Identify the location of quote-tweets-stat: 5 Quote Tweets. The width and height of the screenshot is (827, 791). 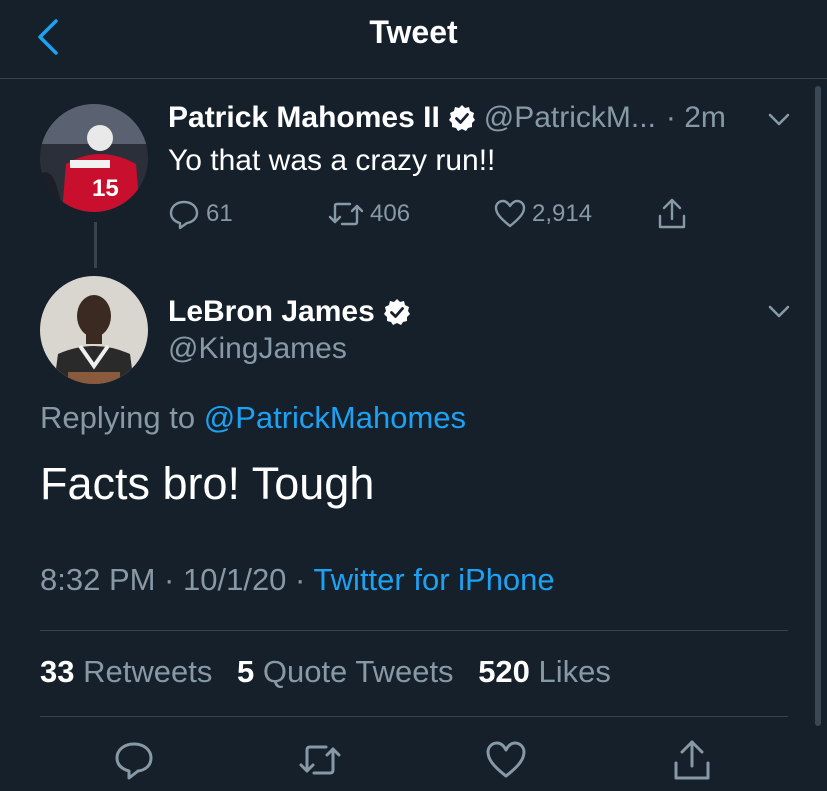
(345, 671).